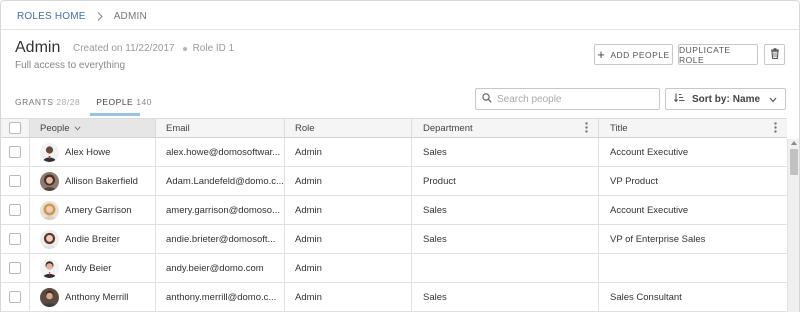 This screenshot has height=312, width=800. What do you see at coordinates (400, 29) in the screenshot?
I see `breadcrumb-divider` at bounding box center [400, 29].